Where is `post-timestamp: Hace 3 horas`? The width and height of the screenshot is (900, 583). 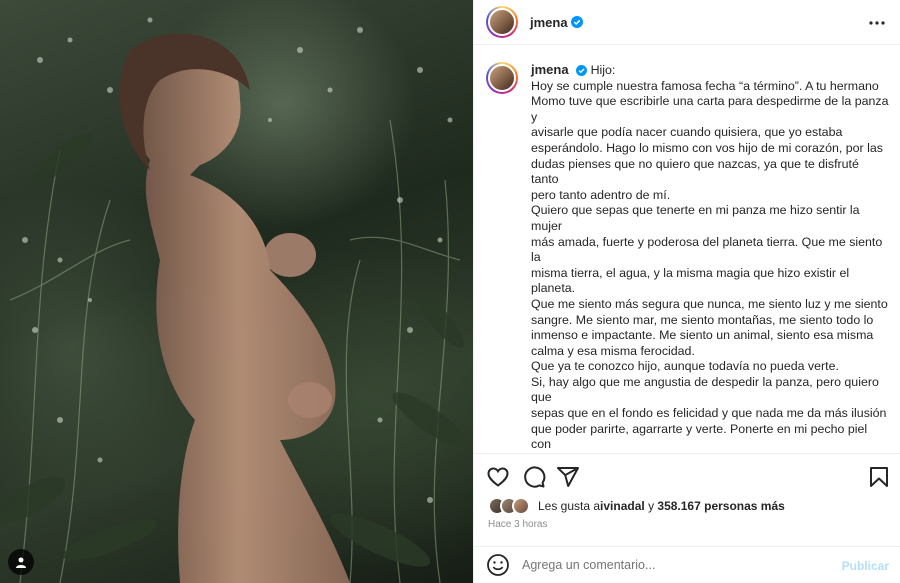
post-timestamp: Hace 3 horas is located at coordinates (517, 524).